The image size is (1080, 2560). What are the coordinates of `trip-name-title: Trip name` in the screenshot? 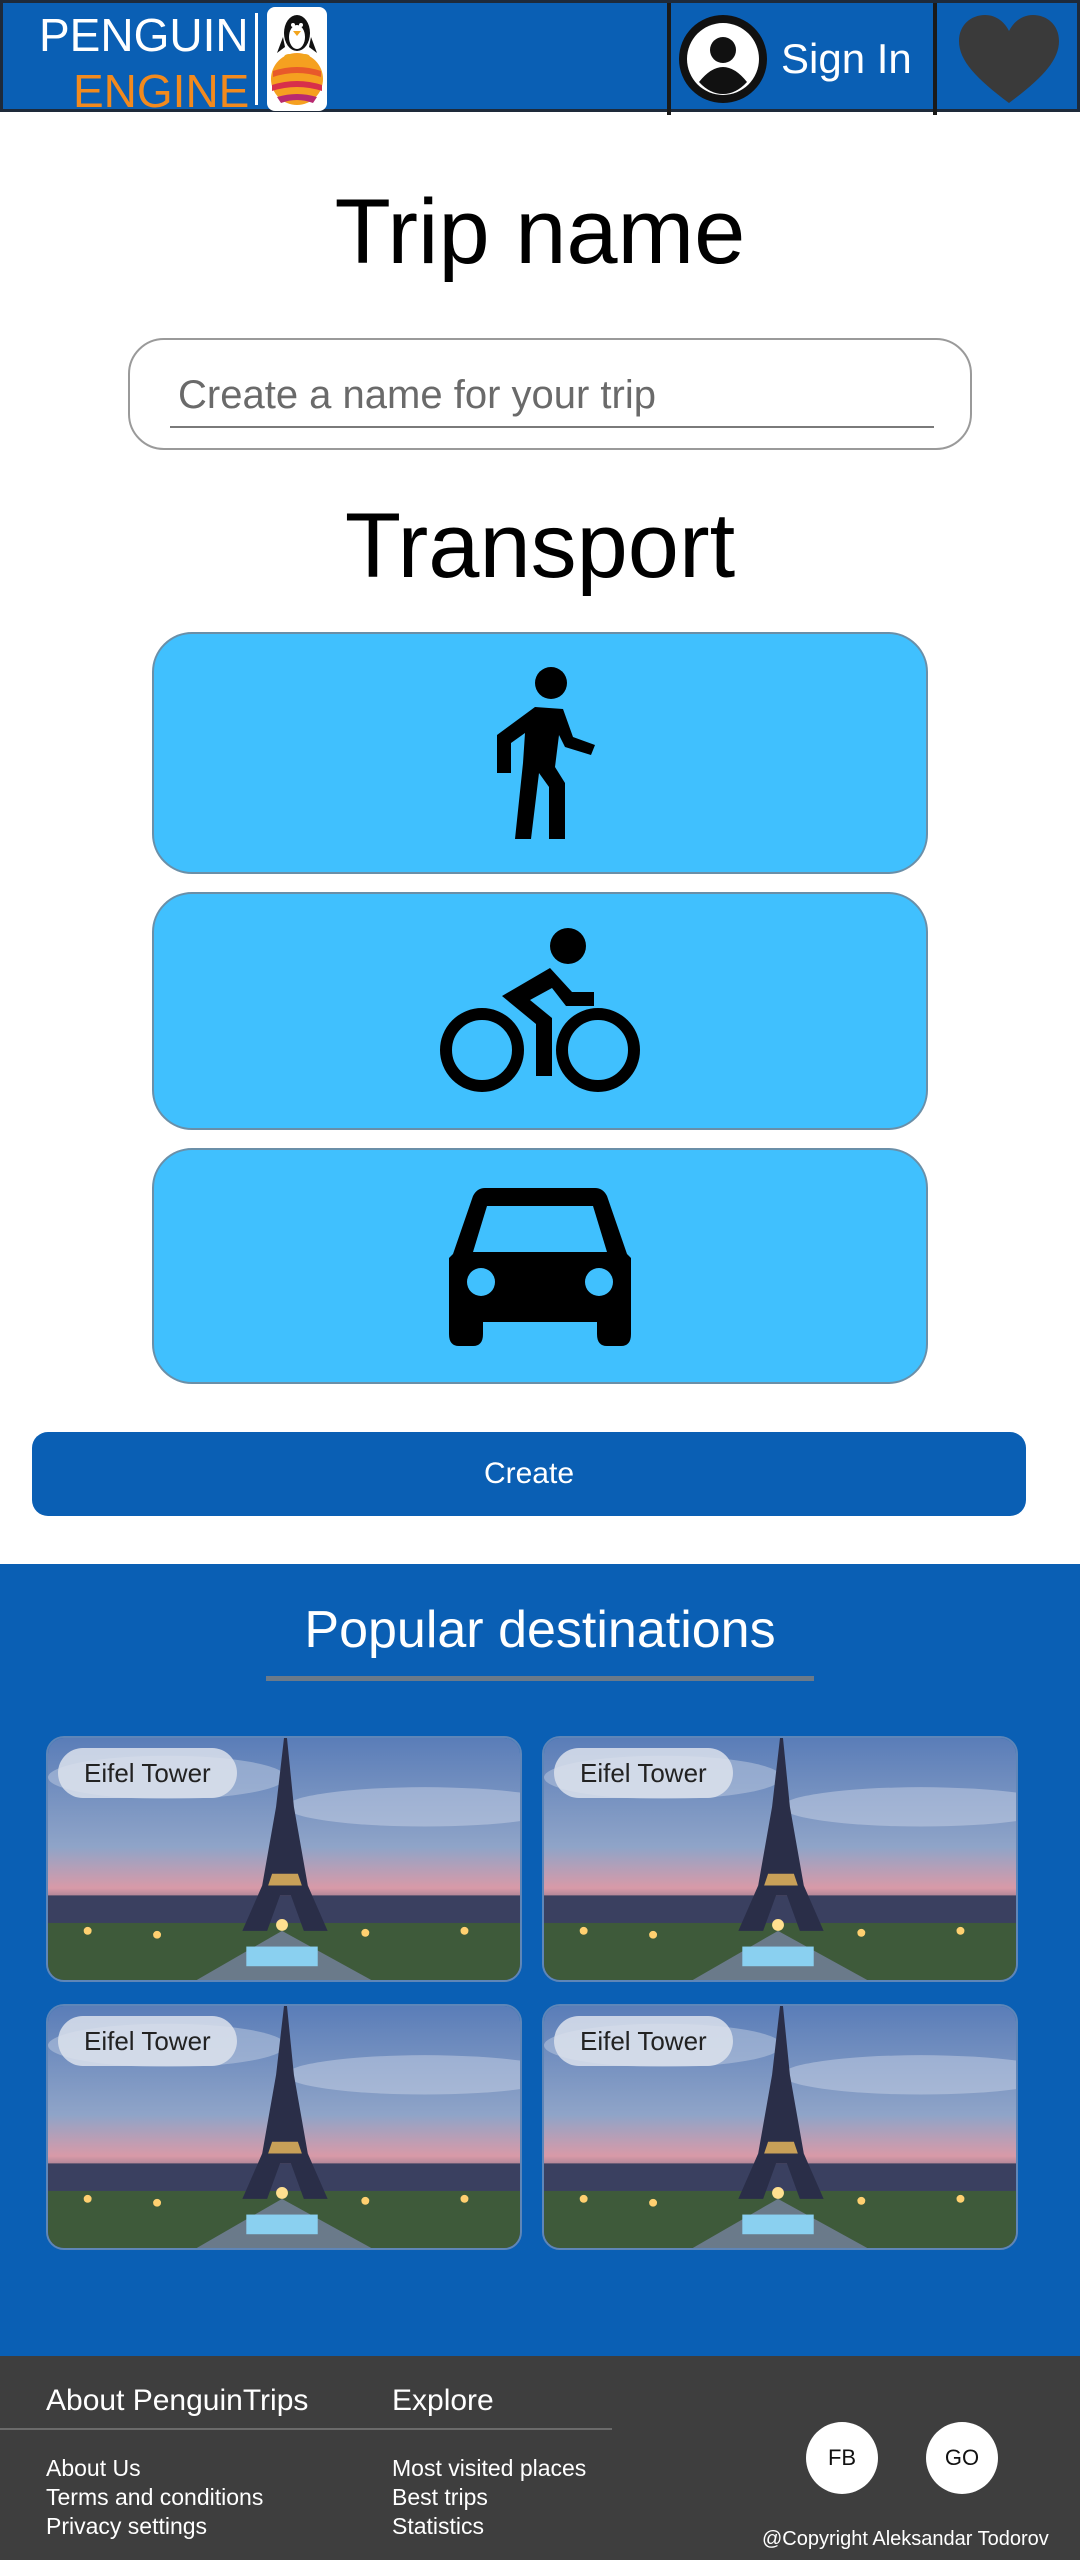 It's located at (540, 232).